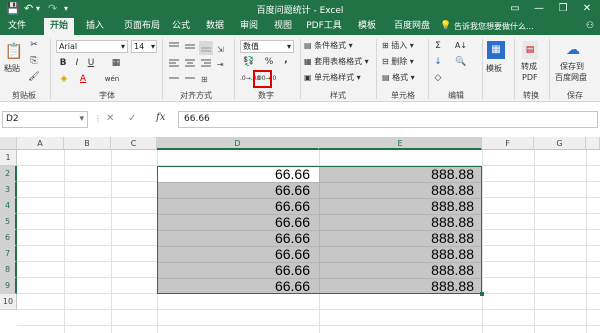 Image resolution: width=600 pixels, height=333 pixels. What do you see at coordinates (142, 26) in the screenshot?
I see `tab-page-layout: 页面布局` at bounding box center [142, 26].